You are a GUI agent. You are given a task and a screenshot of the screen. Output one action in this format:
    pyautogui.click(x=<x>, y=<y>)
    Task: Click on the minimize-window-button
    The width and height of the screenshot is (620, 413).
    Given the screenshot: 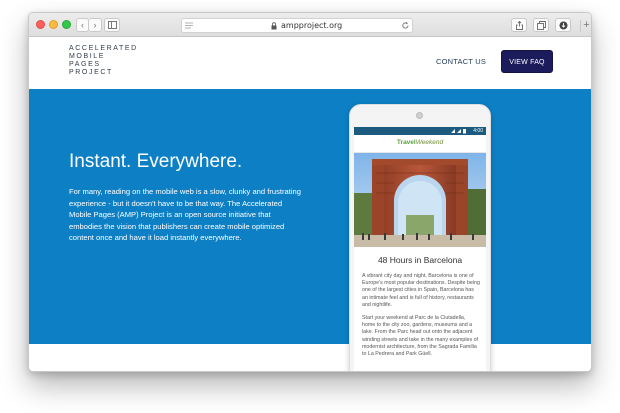 What is the action you would take?
    pyautogui.click(x=53, y=24)
    